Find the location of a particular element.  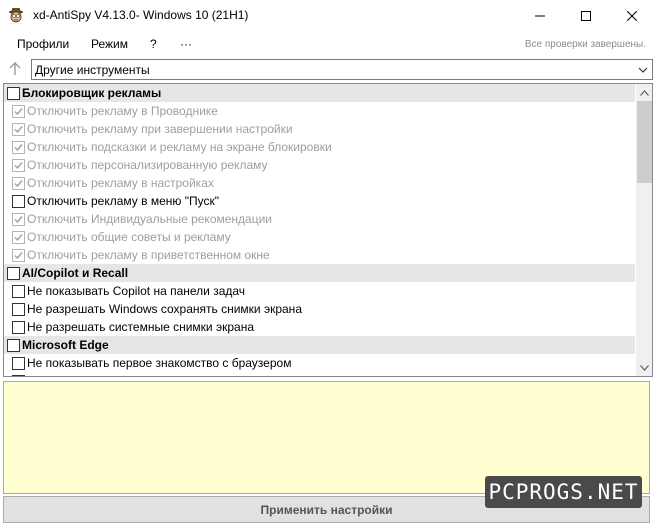

section-header-label: Microsoft Edge is located at coordinates (65, 345).